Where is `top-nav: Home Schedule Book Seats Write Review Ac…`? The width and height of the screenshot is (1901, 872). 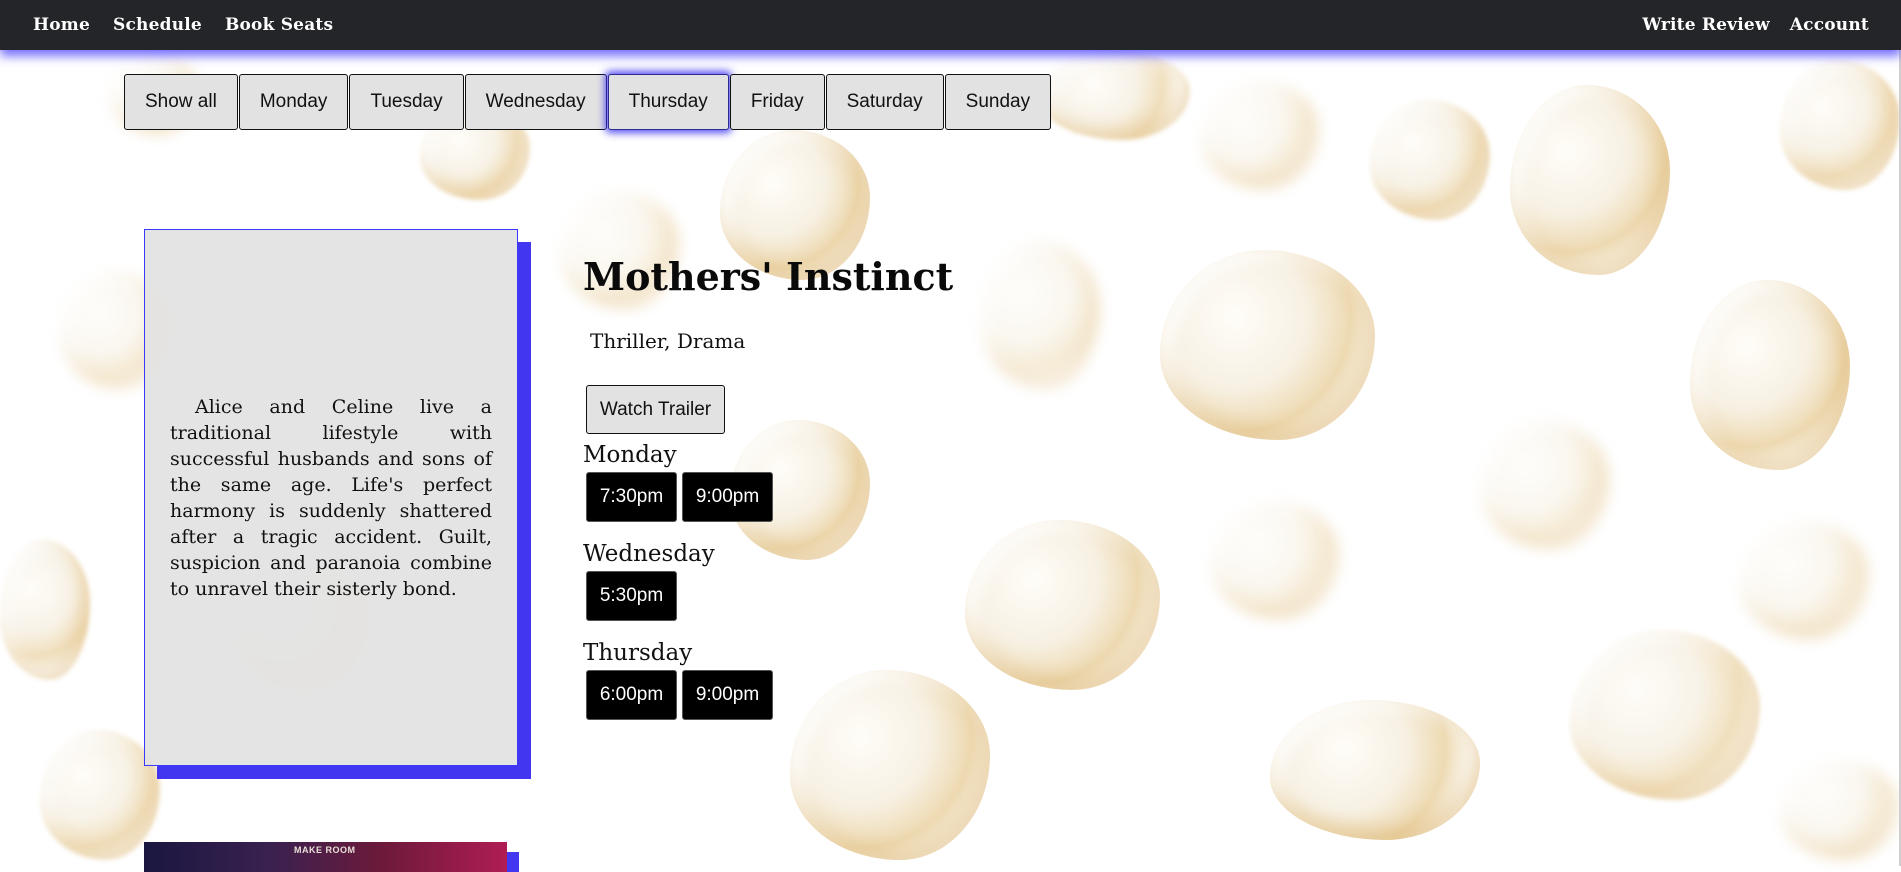
top-nav: Home Schedule Book Seats Write Review Ac… is located at coordinates (950, 25).